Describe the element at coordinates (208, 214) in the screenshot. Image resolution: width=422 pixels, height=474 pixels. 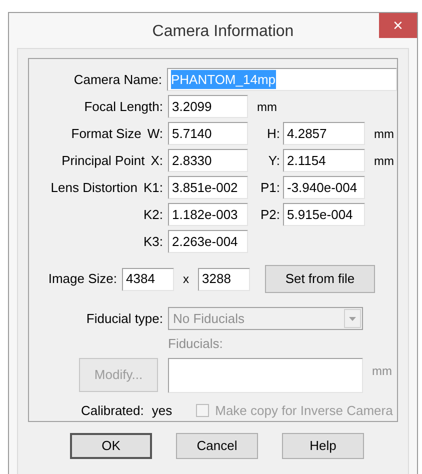
I see `text-field: 1.182e-003` at that location.